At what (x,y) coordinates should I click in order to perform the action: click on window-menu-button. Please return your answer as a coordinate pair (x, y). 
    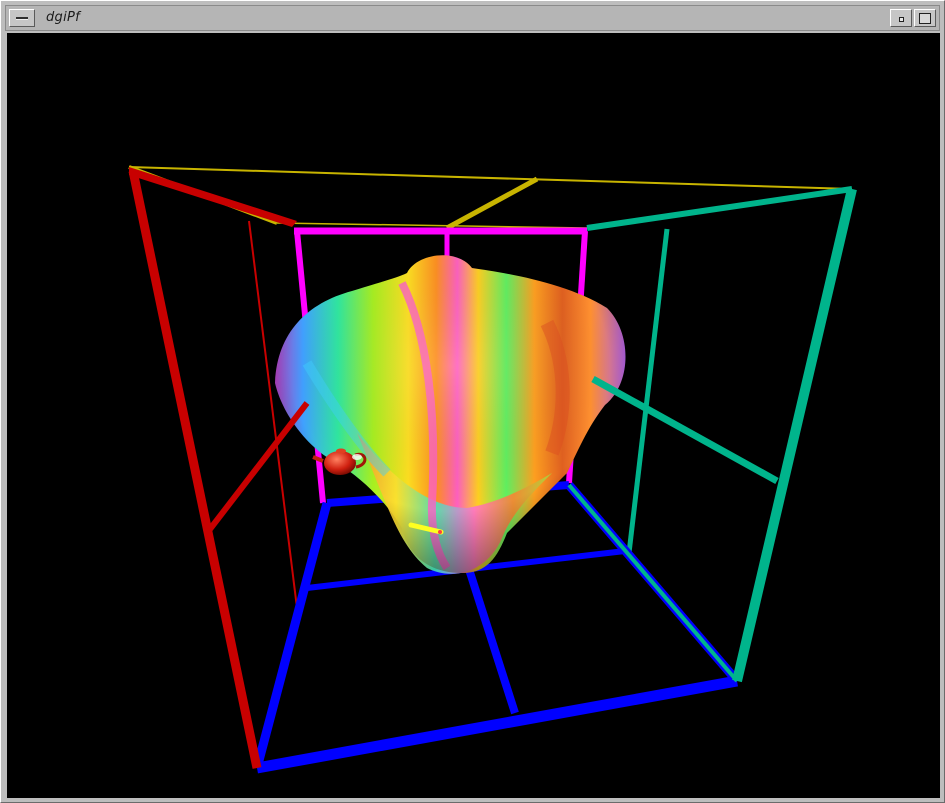
    Looking at the image, I should click on (22, 18).